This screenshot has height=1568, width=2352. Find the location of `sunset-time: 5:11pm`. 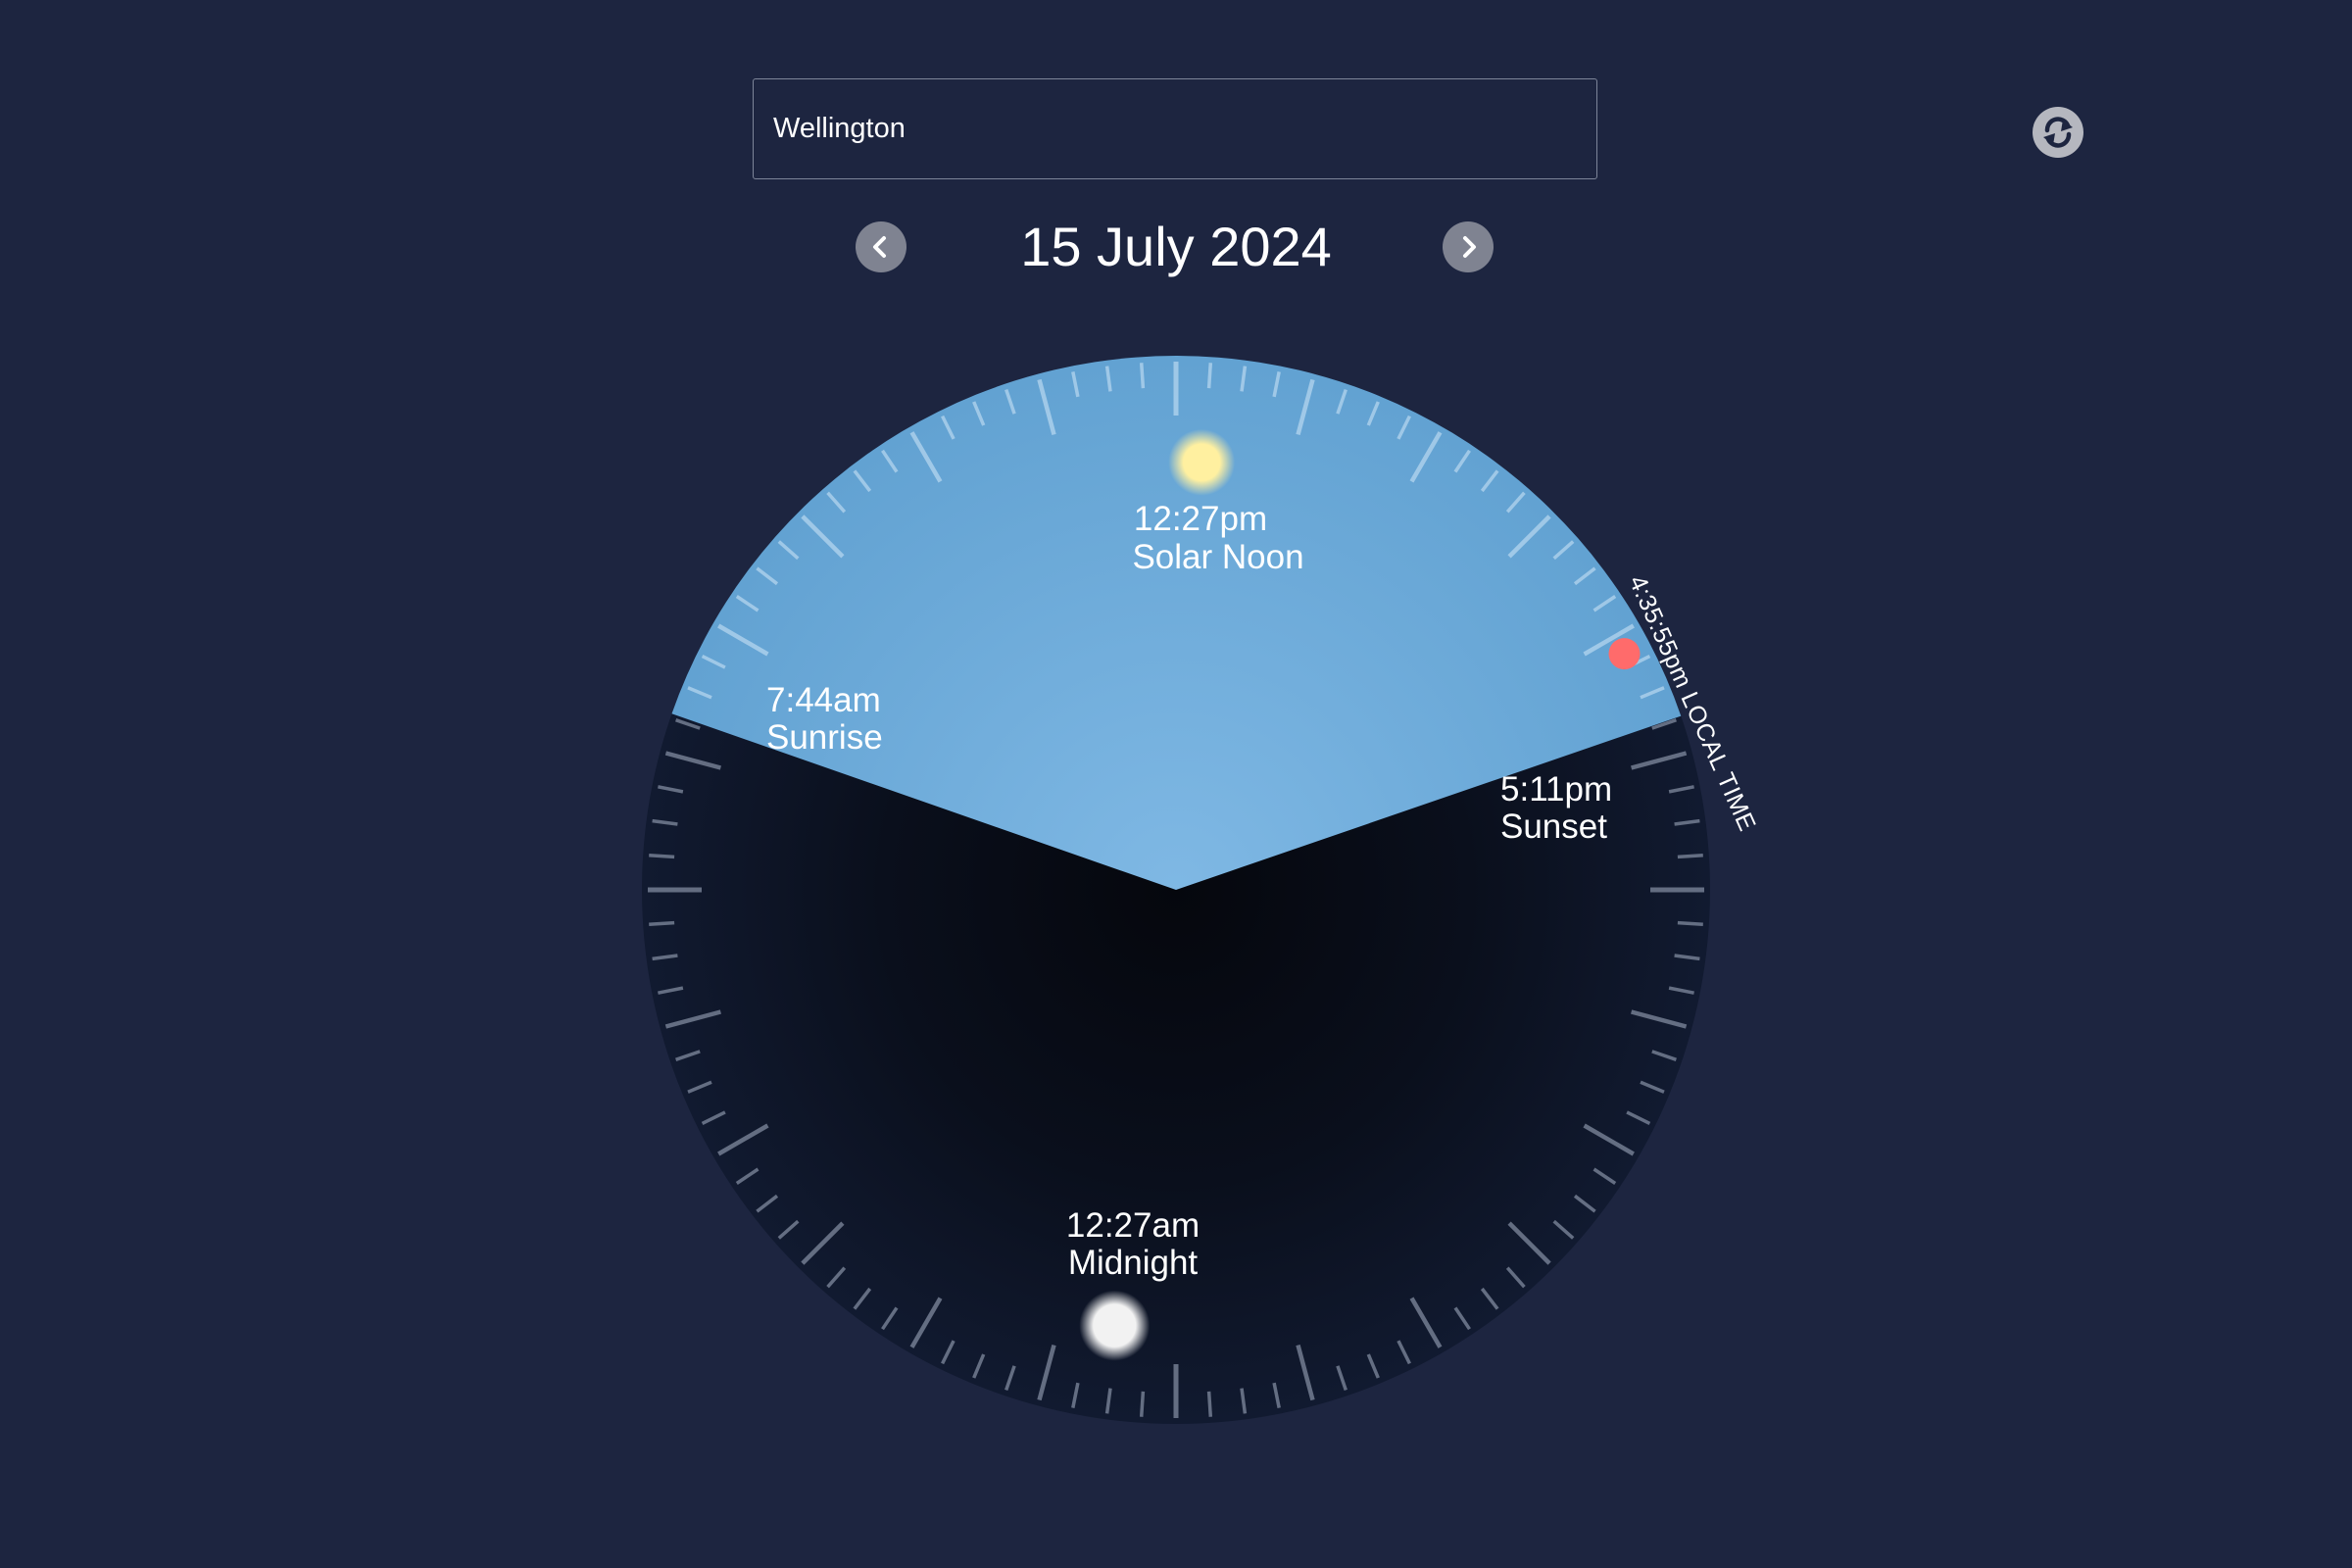

sunset-time: 5:11pm is located at coordinates (1556, 789).